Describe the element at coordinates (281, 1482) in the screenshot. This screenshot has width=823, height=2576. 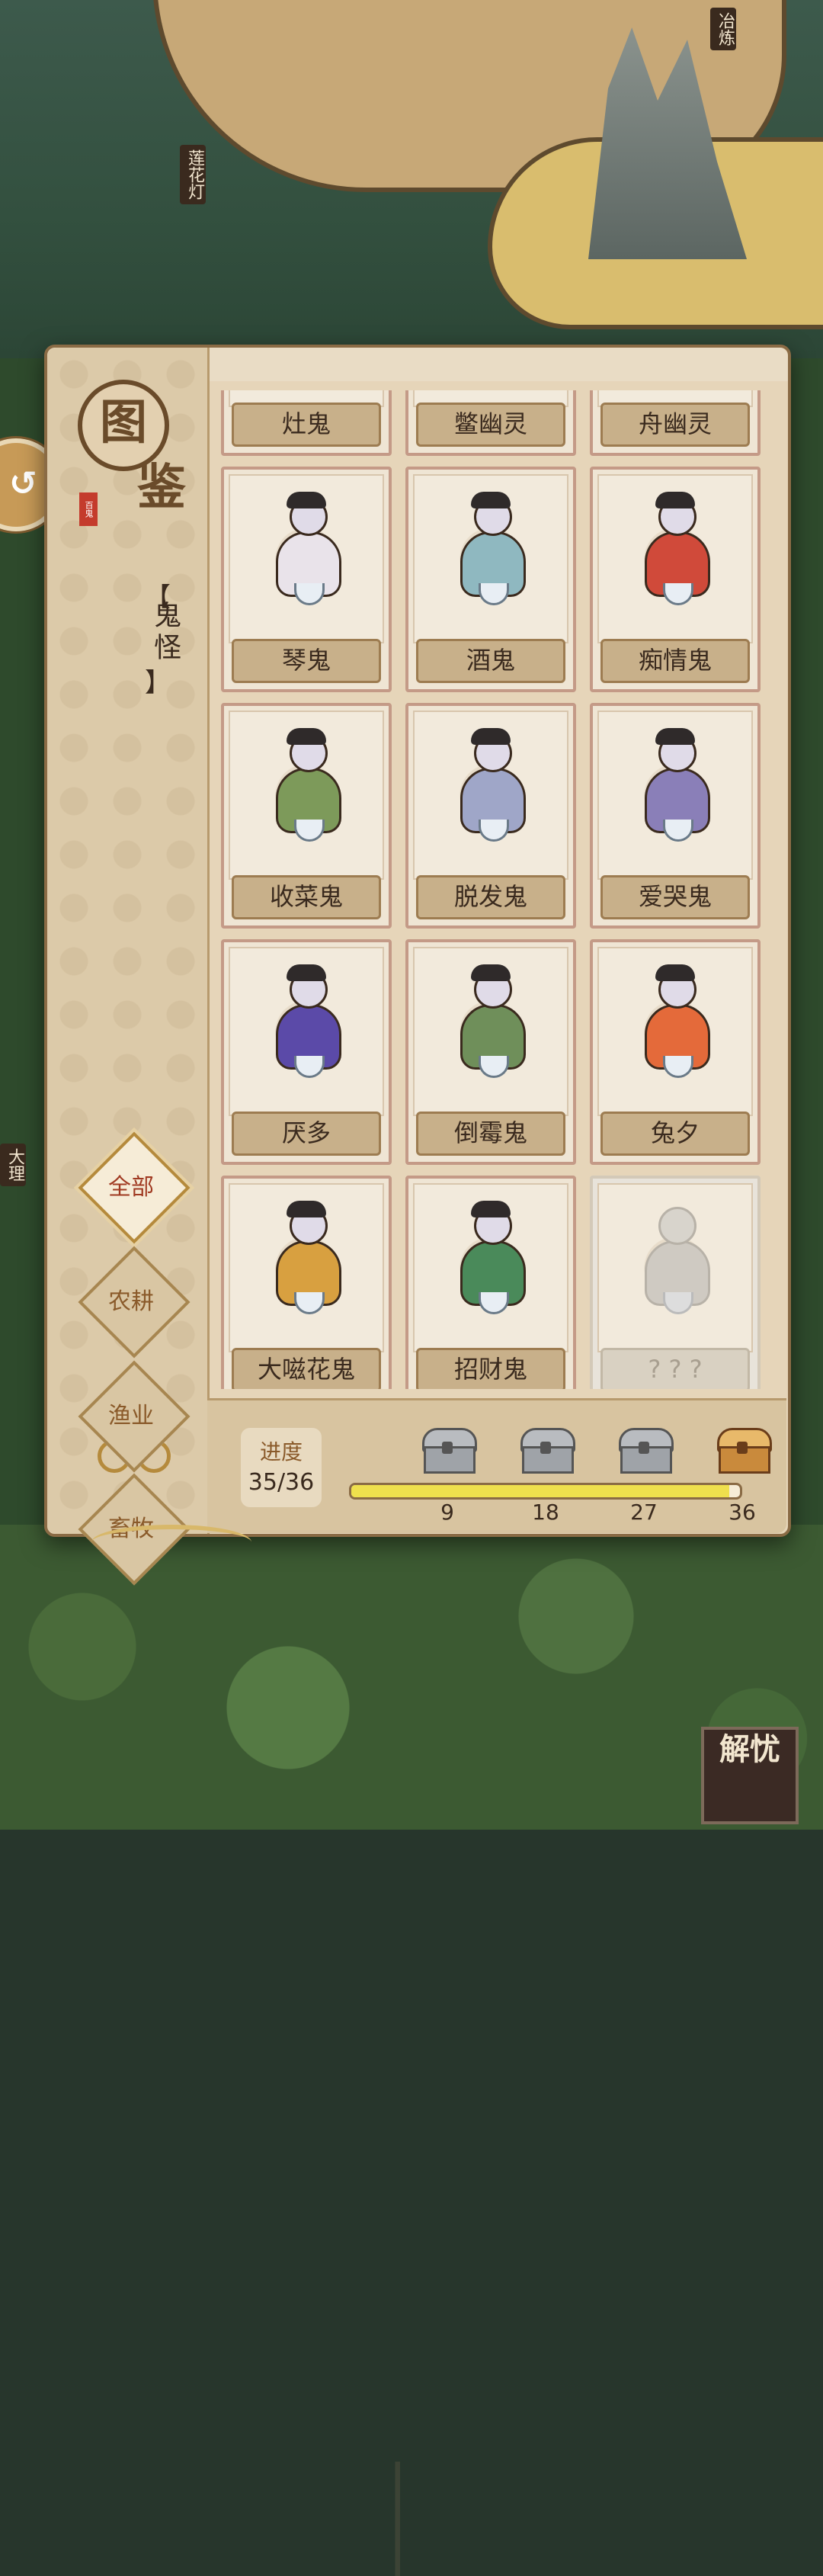
I see `progress-count: 35/36` at that location.